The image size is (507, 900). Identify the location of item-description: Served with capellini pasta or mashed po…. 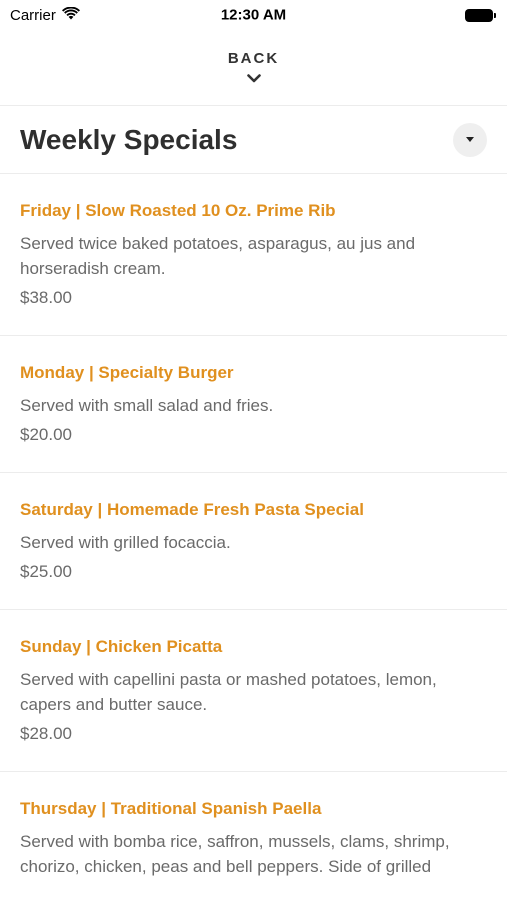
(228, 692).